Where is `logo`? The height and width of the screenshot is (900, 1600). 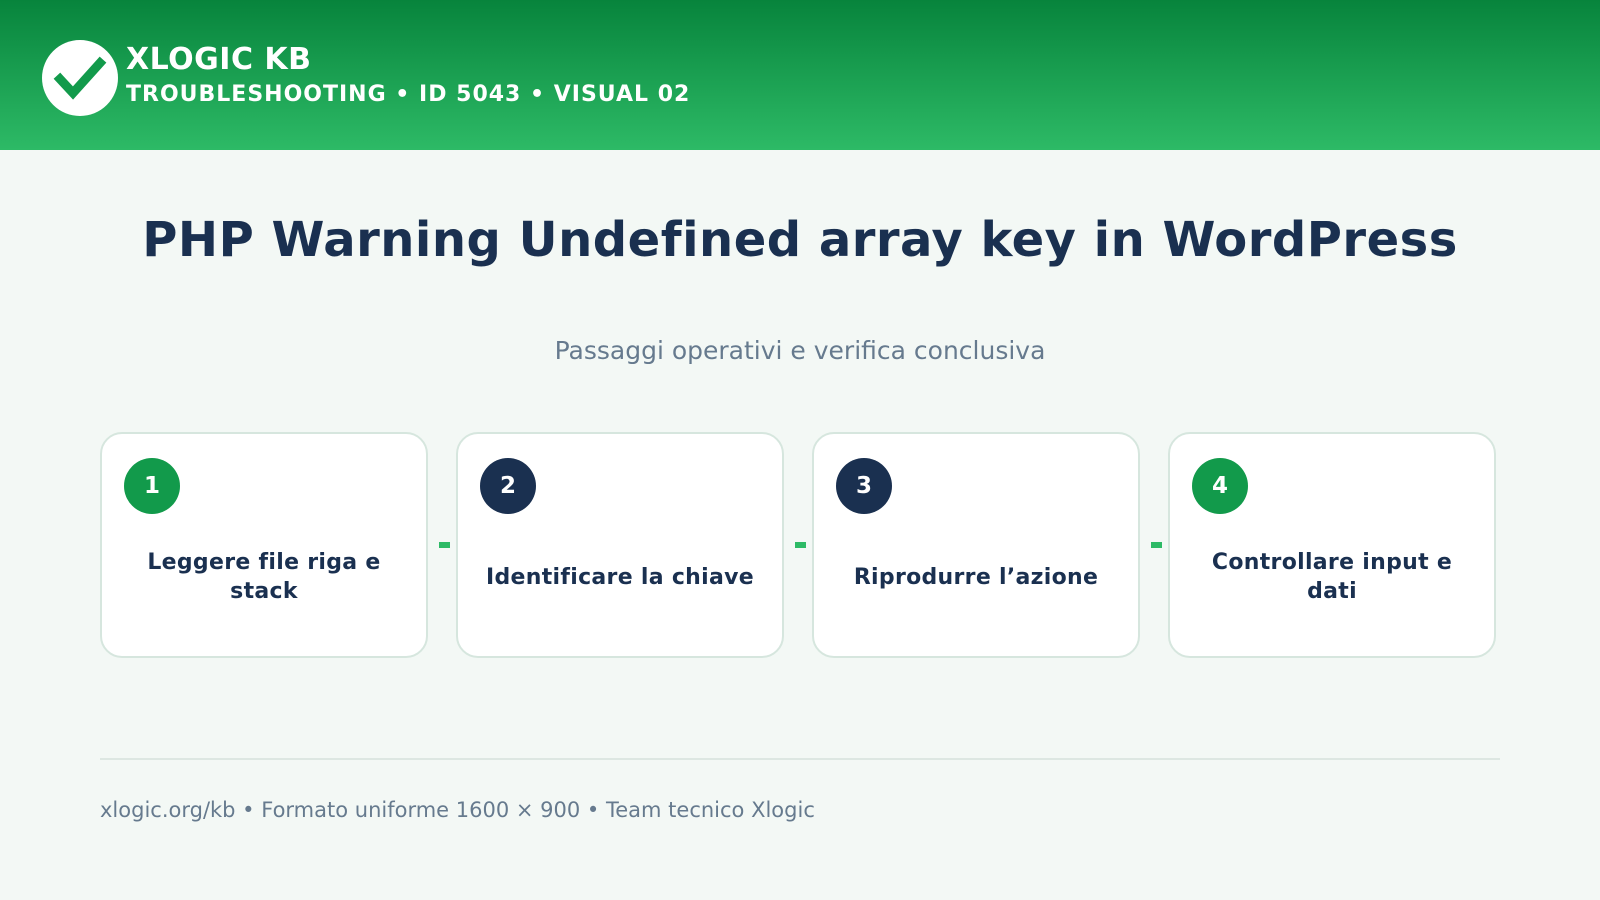 logo is located at coordinates (80, 78).